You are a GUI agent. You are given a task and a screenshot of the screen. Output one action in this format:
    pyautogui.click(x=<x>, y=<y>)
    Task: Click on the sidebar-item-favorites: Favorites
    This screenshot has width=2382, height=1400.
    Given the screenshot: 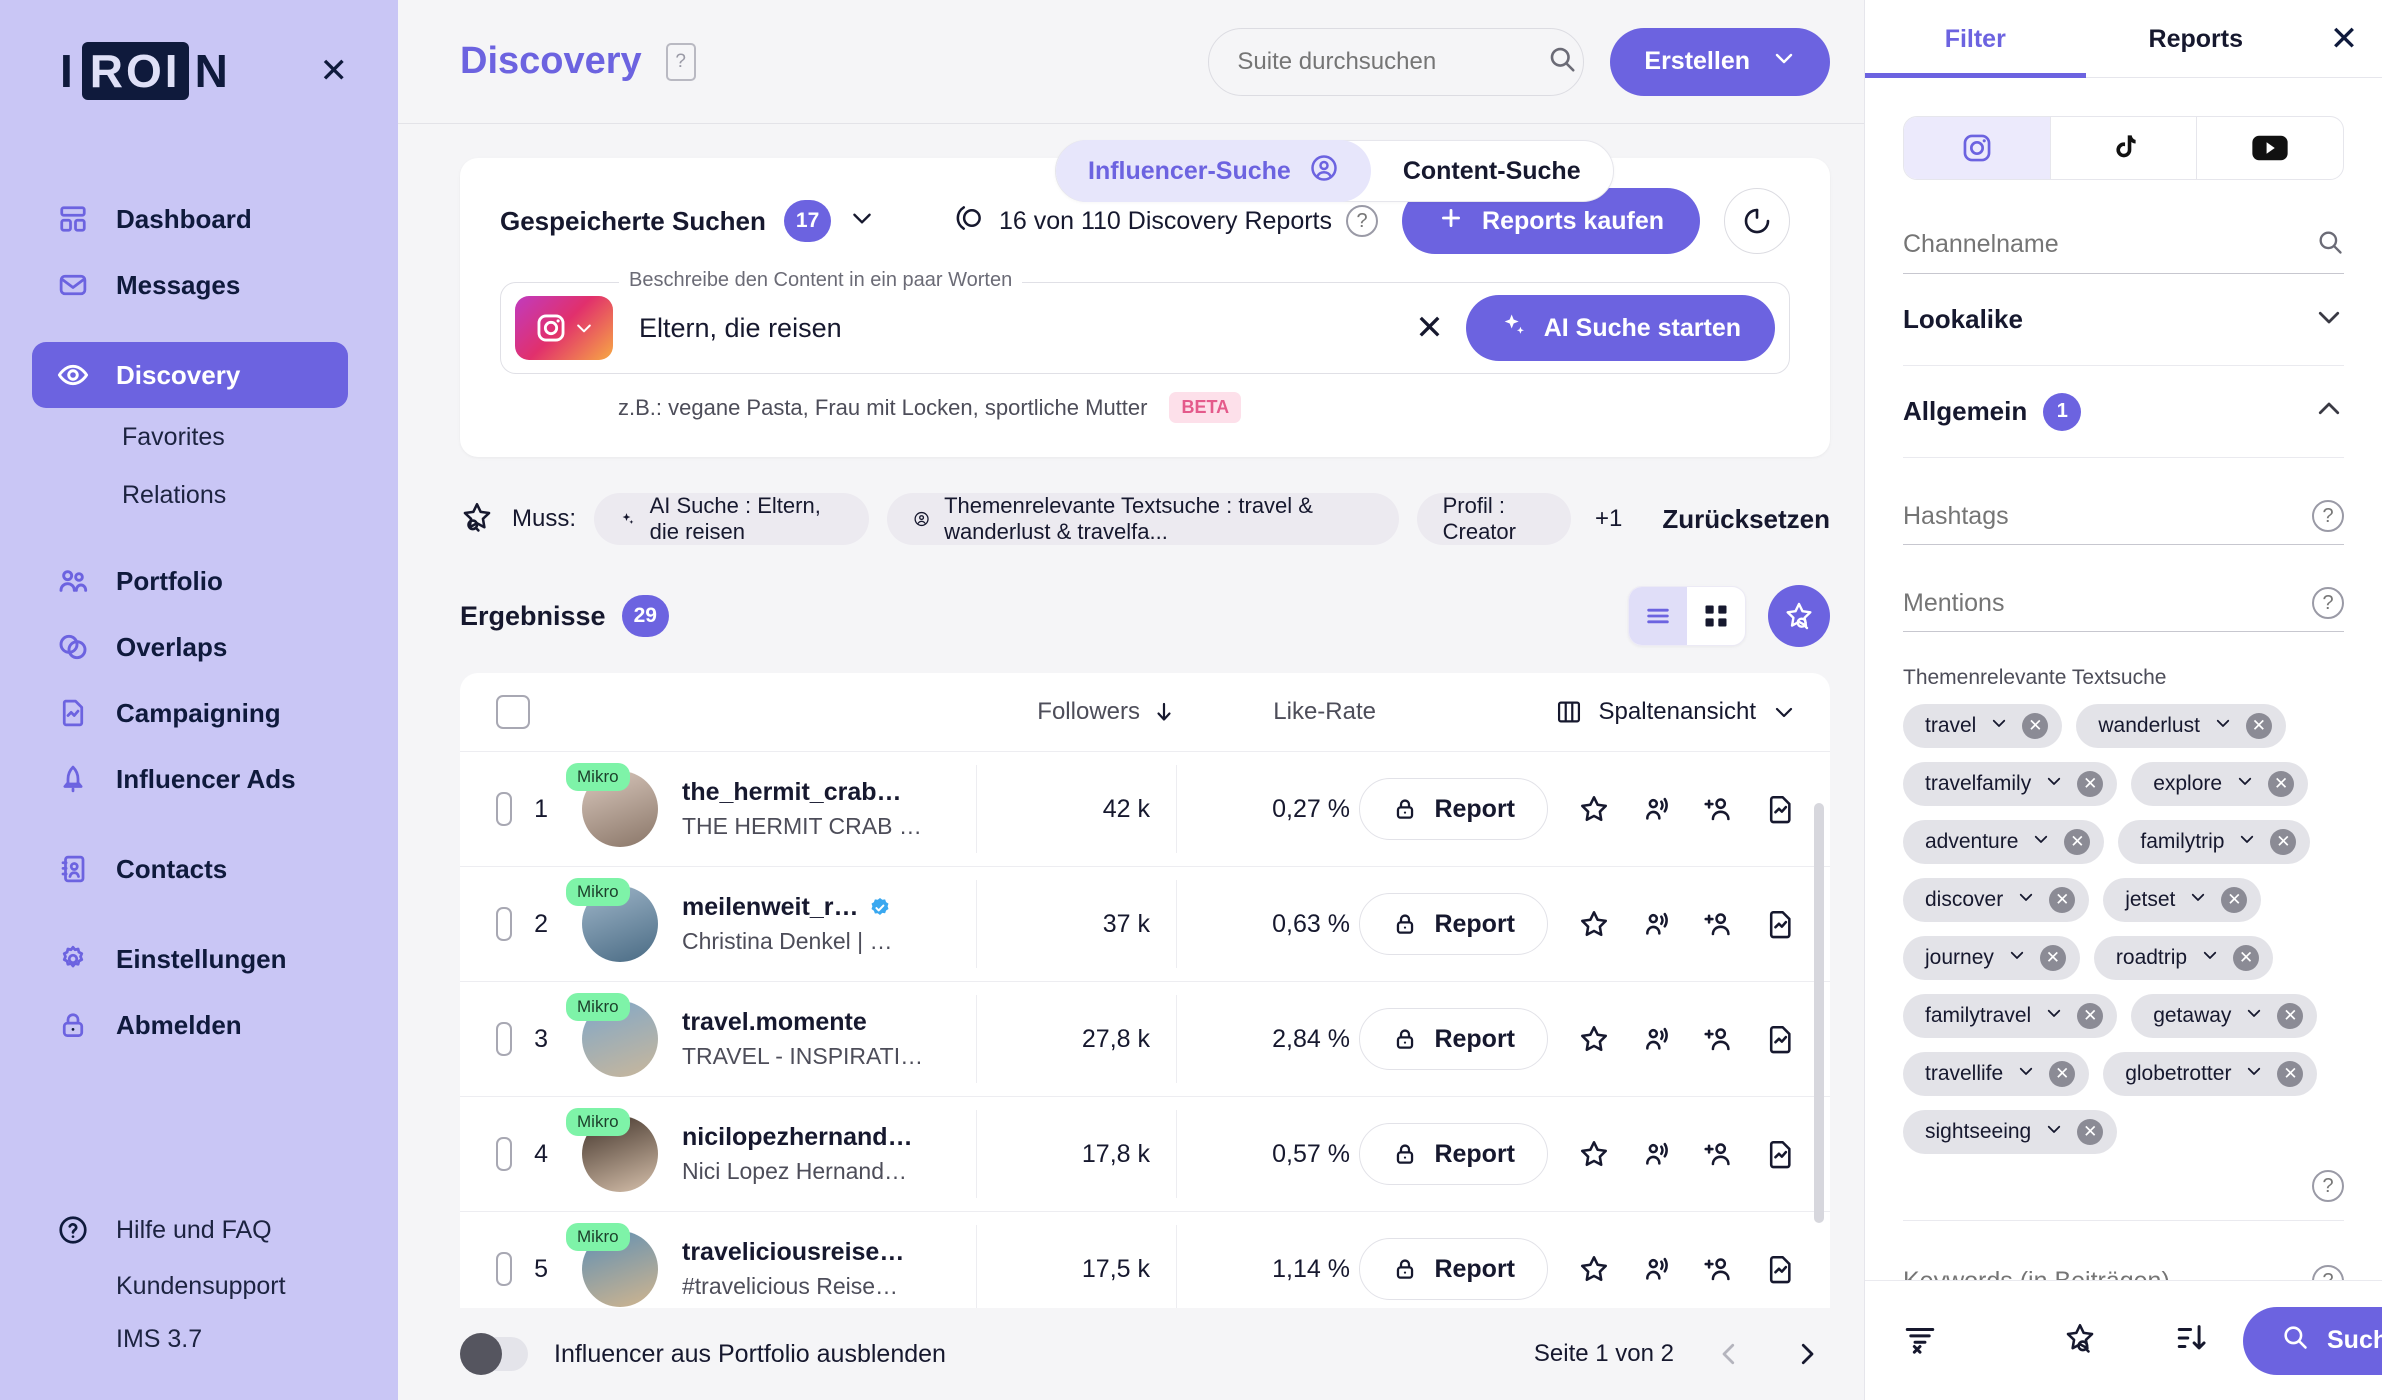 What is the action you would take?
    pyautogui.click(x=260, y=437)
    